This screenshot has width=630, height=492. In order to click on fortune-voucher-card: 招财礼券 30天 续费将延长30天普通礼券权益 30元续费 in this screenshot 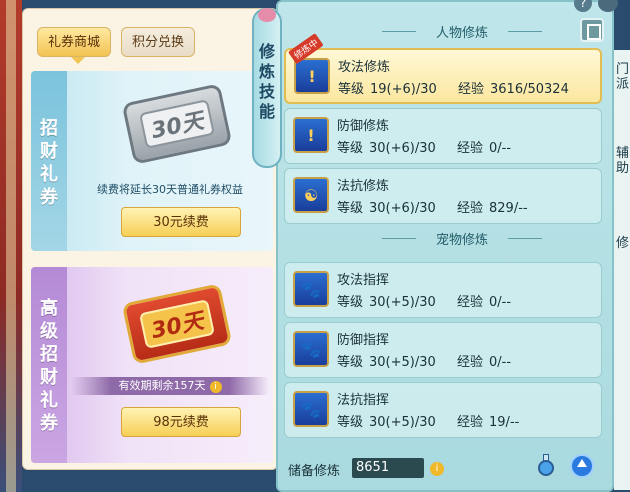, I will do `click(152, 161)`.